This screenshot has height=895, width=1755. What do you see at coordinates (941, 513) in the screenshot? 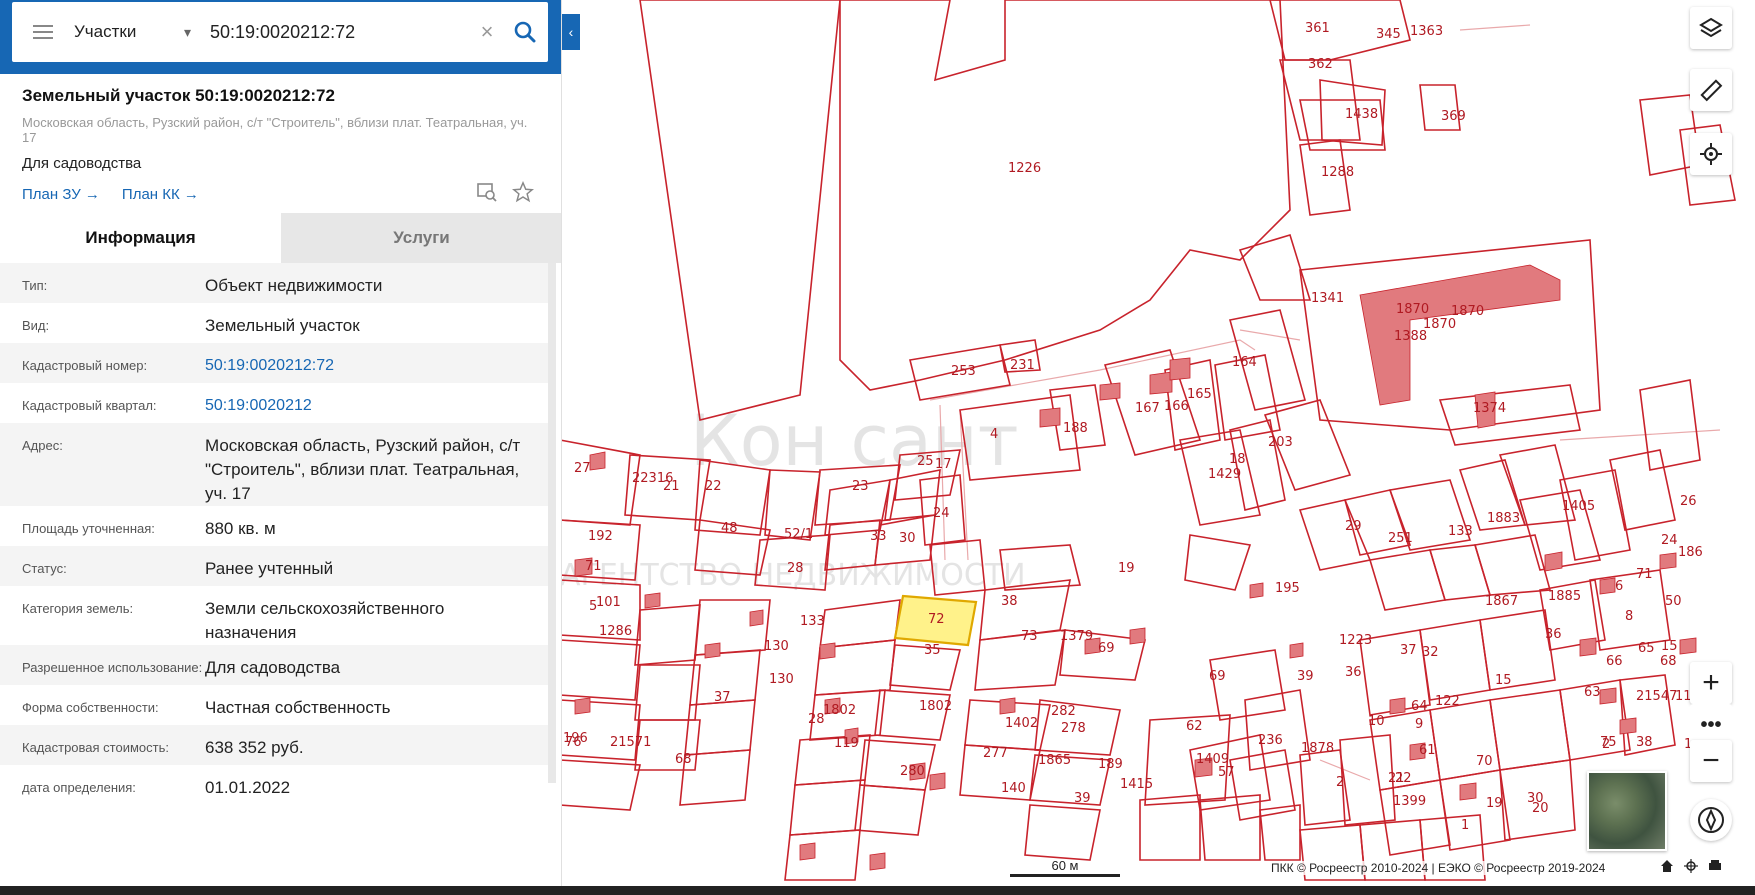
I see `parcel-number-label: 24` at bounding box center [941, 513].